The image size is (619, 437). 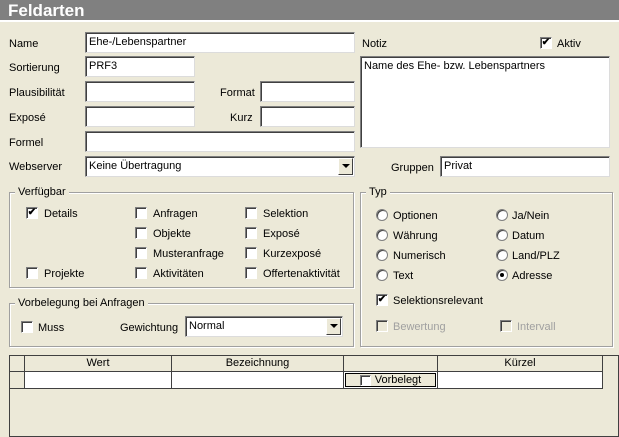 I want to click on optionen-label: Optionen, so click(x=415, y=216).